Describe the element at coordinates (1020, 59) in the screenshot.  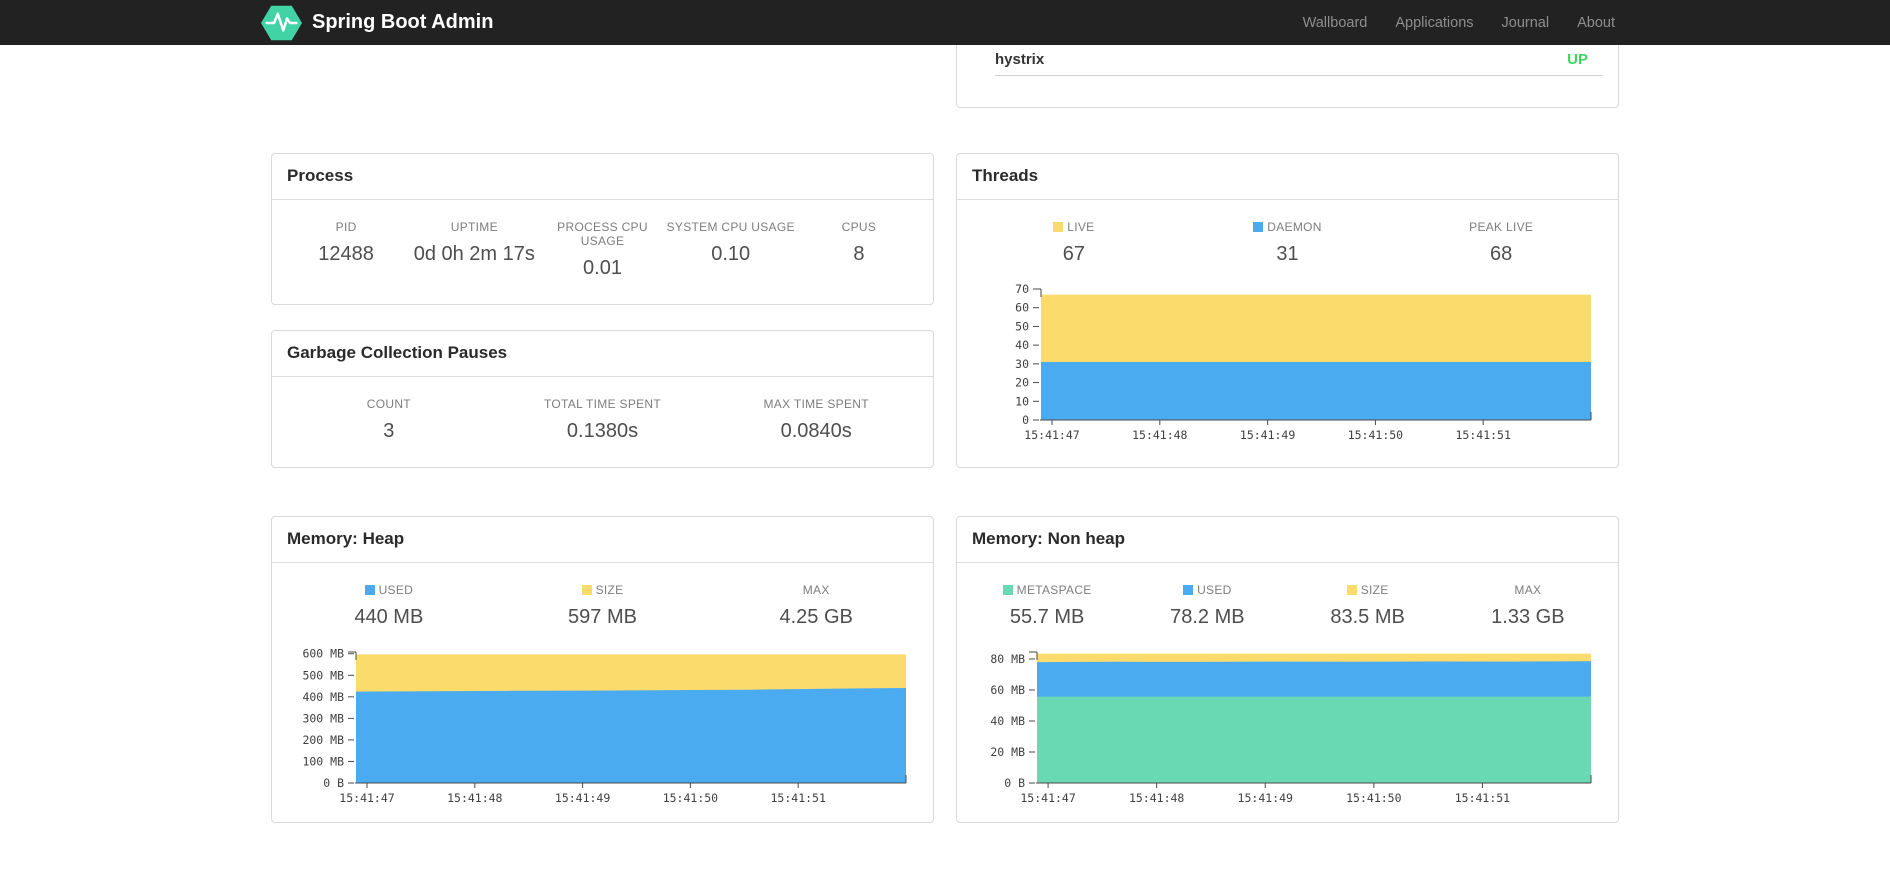
I see `application-name: hystrix` at that location.